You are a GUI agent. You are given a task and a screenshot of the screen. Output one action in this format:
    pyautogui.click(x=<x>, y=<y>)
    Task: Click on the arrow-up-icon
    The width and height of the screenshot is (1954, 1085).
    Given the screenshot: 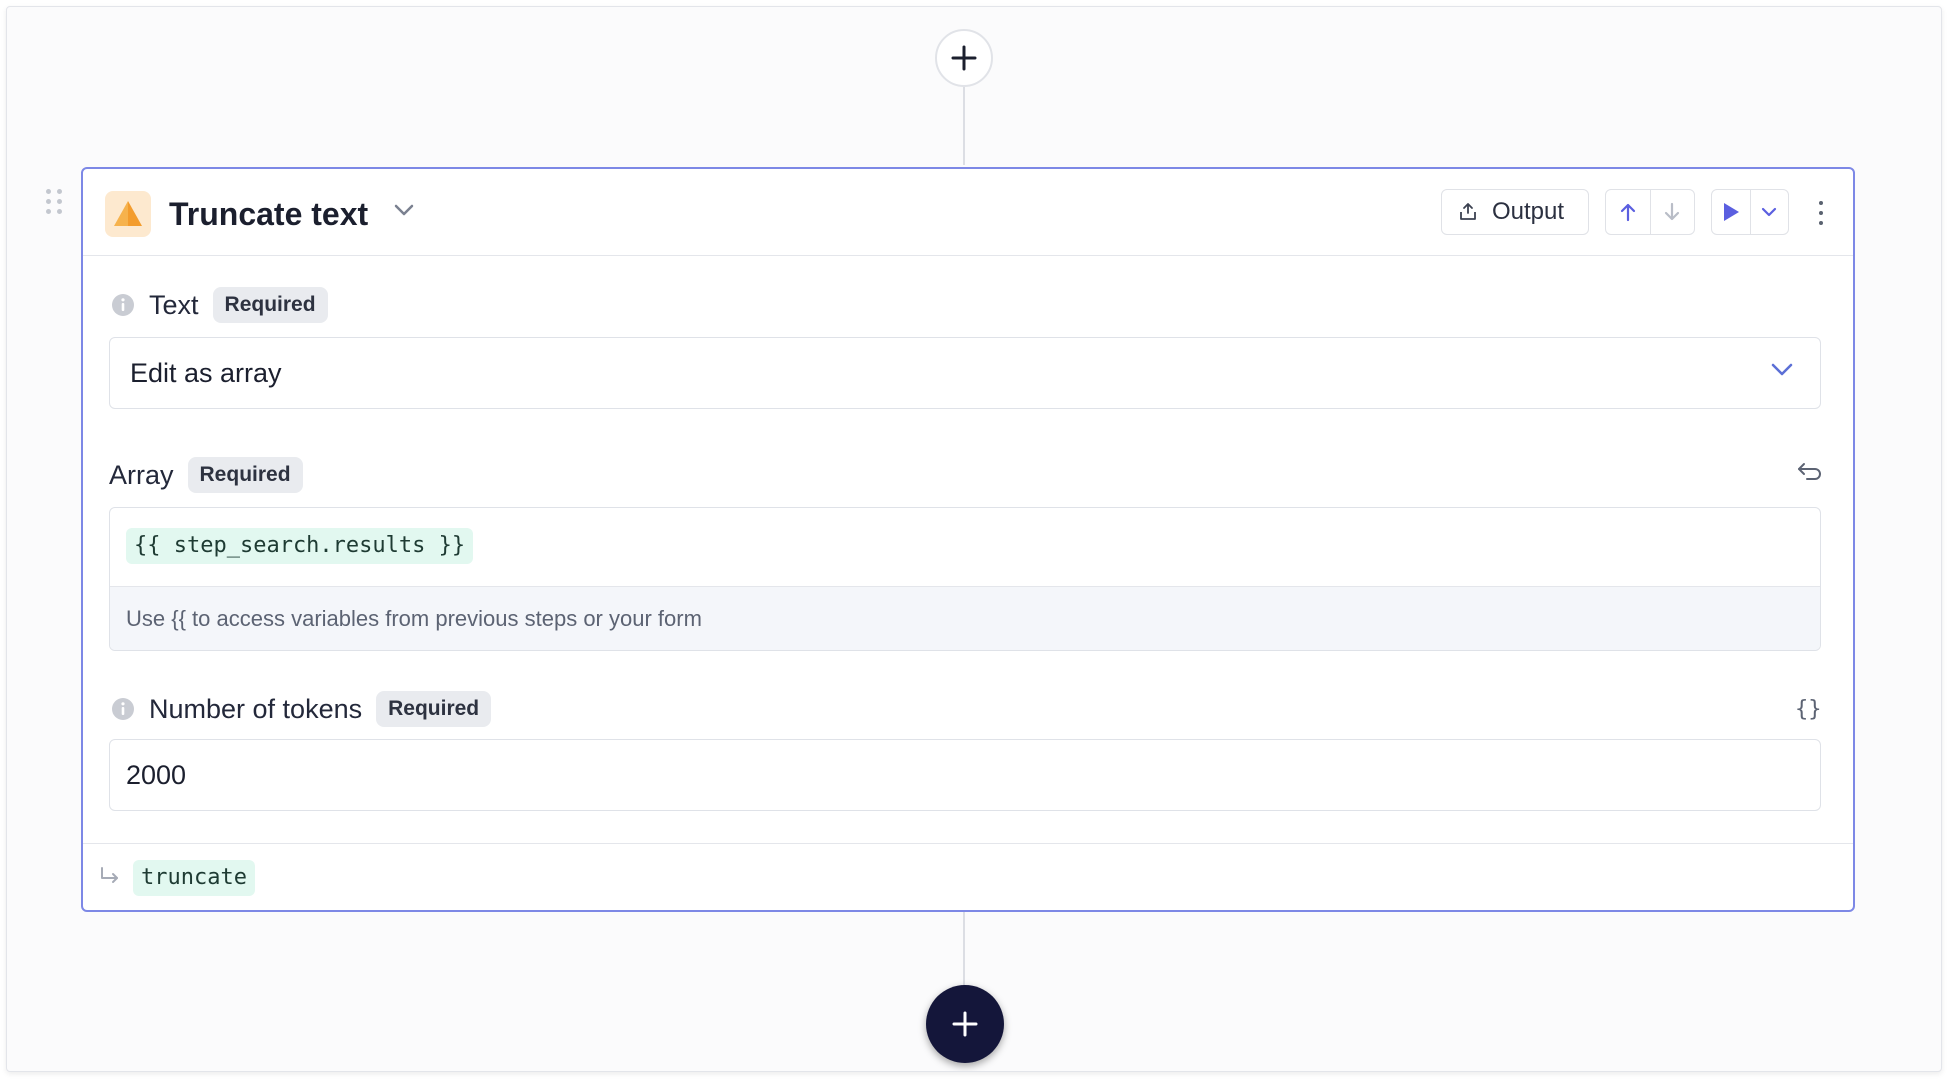 What is the action you would take?
    pyautogui.click(x=1627, y=212)
    